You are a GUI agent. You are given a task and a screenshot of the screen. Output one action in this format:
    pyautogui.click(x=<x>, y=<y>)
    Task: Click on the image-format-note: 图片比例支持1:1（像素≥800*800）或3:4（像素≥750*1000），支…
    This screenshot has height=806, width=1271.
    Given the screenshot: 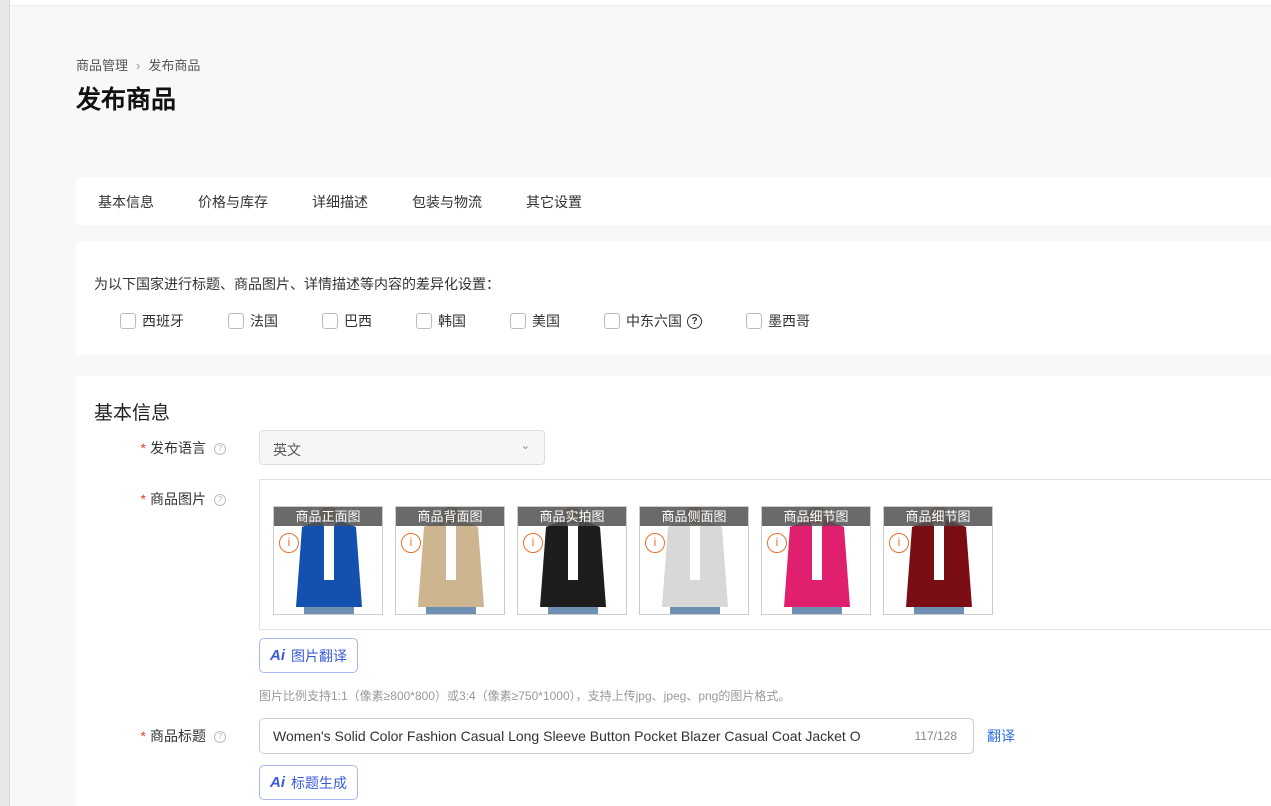 What is the action you would take?
    pyautogui.click(x=525, y=696)
    